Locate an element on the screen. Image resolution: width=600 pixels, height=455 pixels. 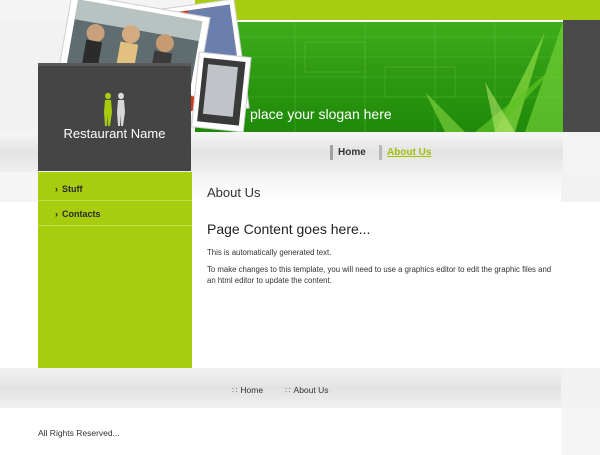
footer-bottom-right is located at coordinates (580, 431).